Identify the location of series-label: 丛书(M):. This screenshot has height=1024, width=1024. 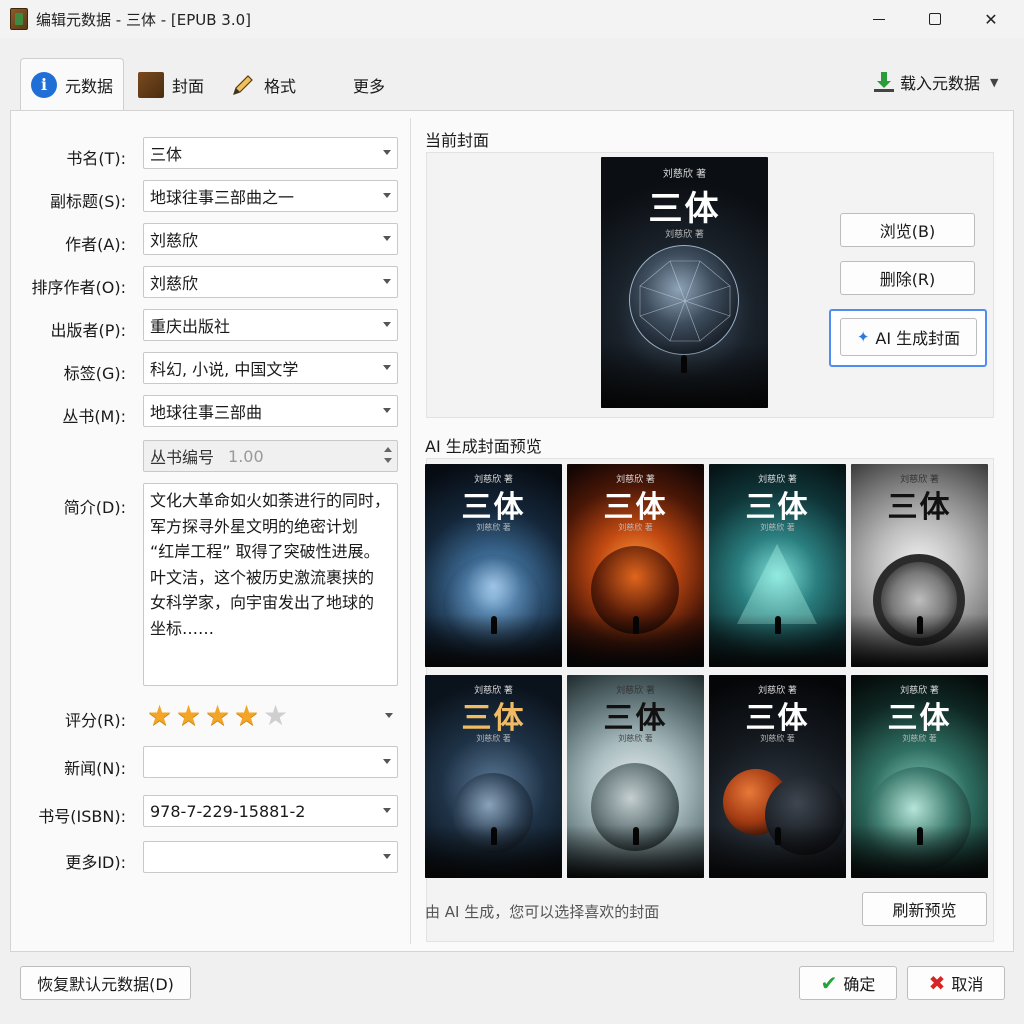
(94, 416).